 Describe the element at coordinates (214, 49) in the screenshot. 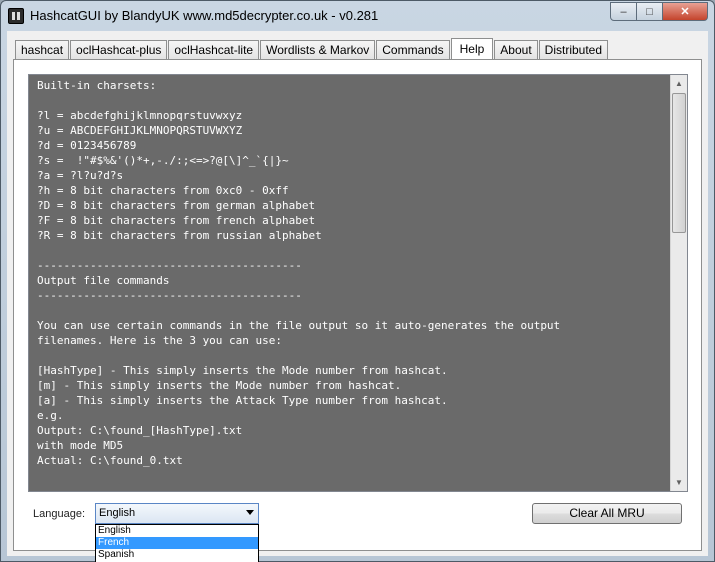

I see `tab-oclhashcat-lite: oclHashcat-lite` at that location.